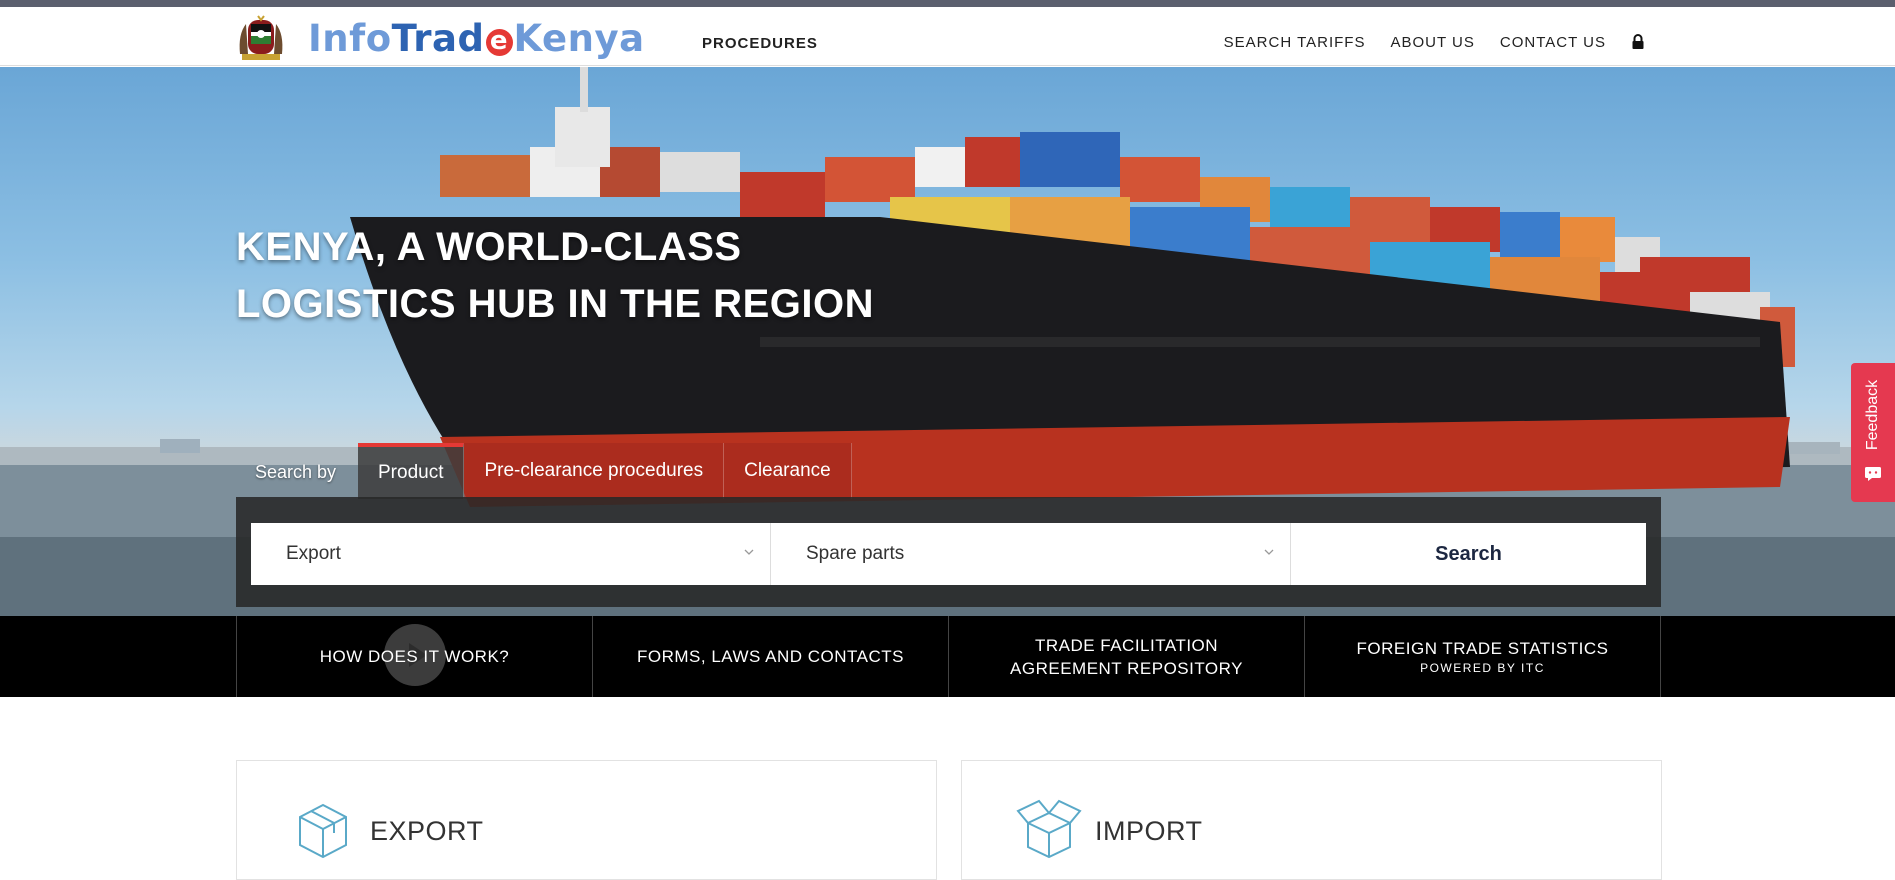  I want to click on coat-of-arms-icon, so click(261, 37).